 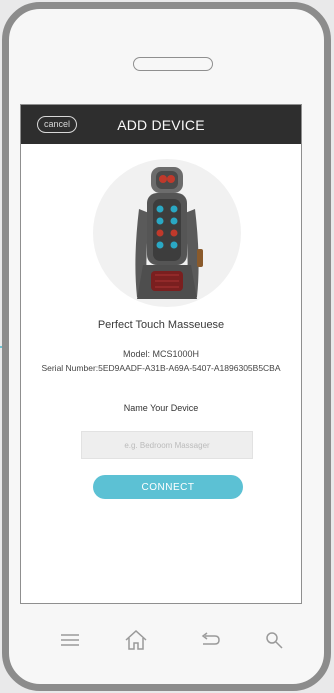 What do you see at coordinates (173, 64) in the screenshot?
I see `phone-speaker` at bounding box center [173, 64].